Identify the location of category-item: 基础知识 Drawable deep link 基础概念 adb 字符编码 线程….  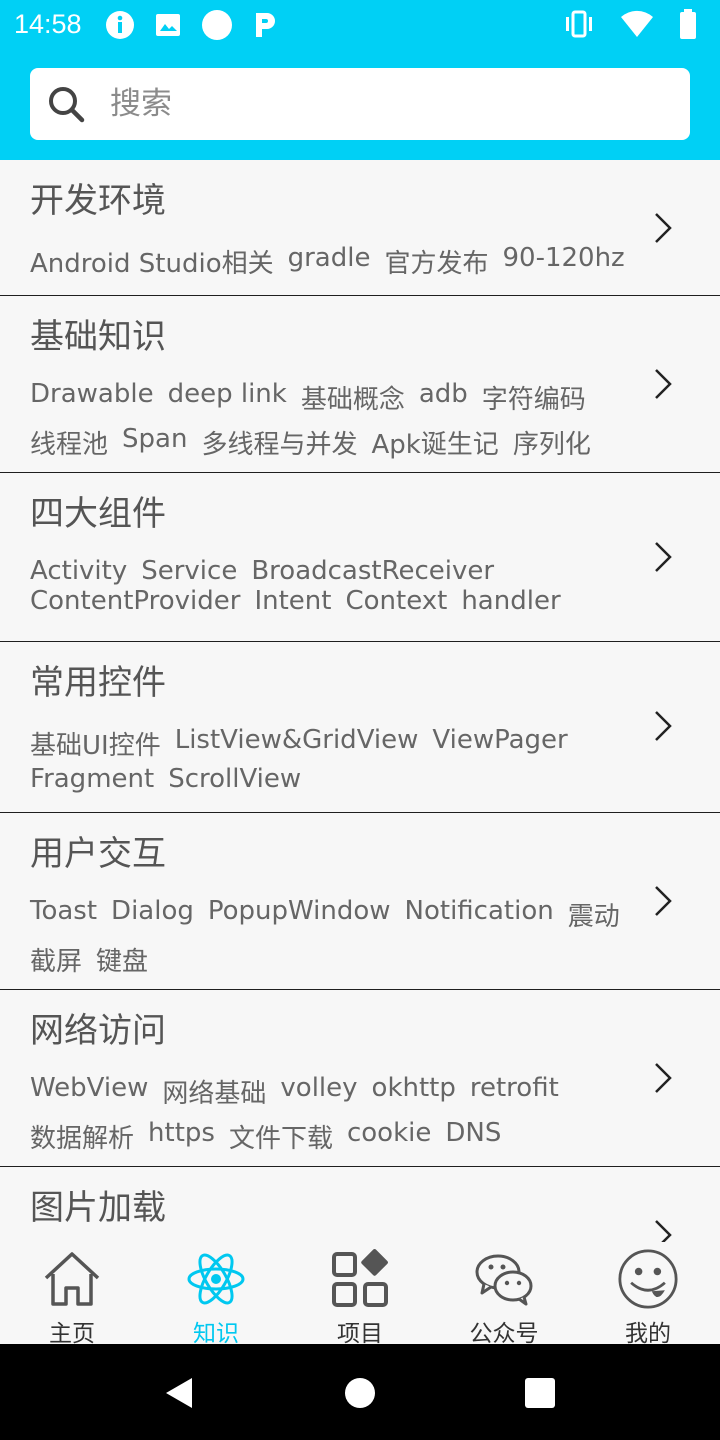
(360, 384).